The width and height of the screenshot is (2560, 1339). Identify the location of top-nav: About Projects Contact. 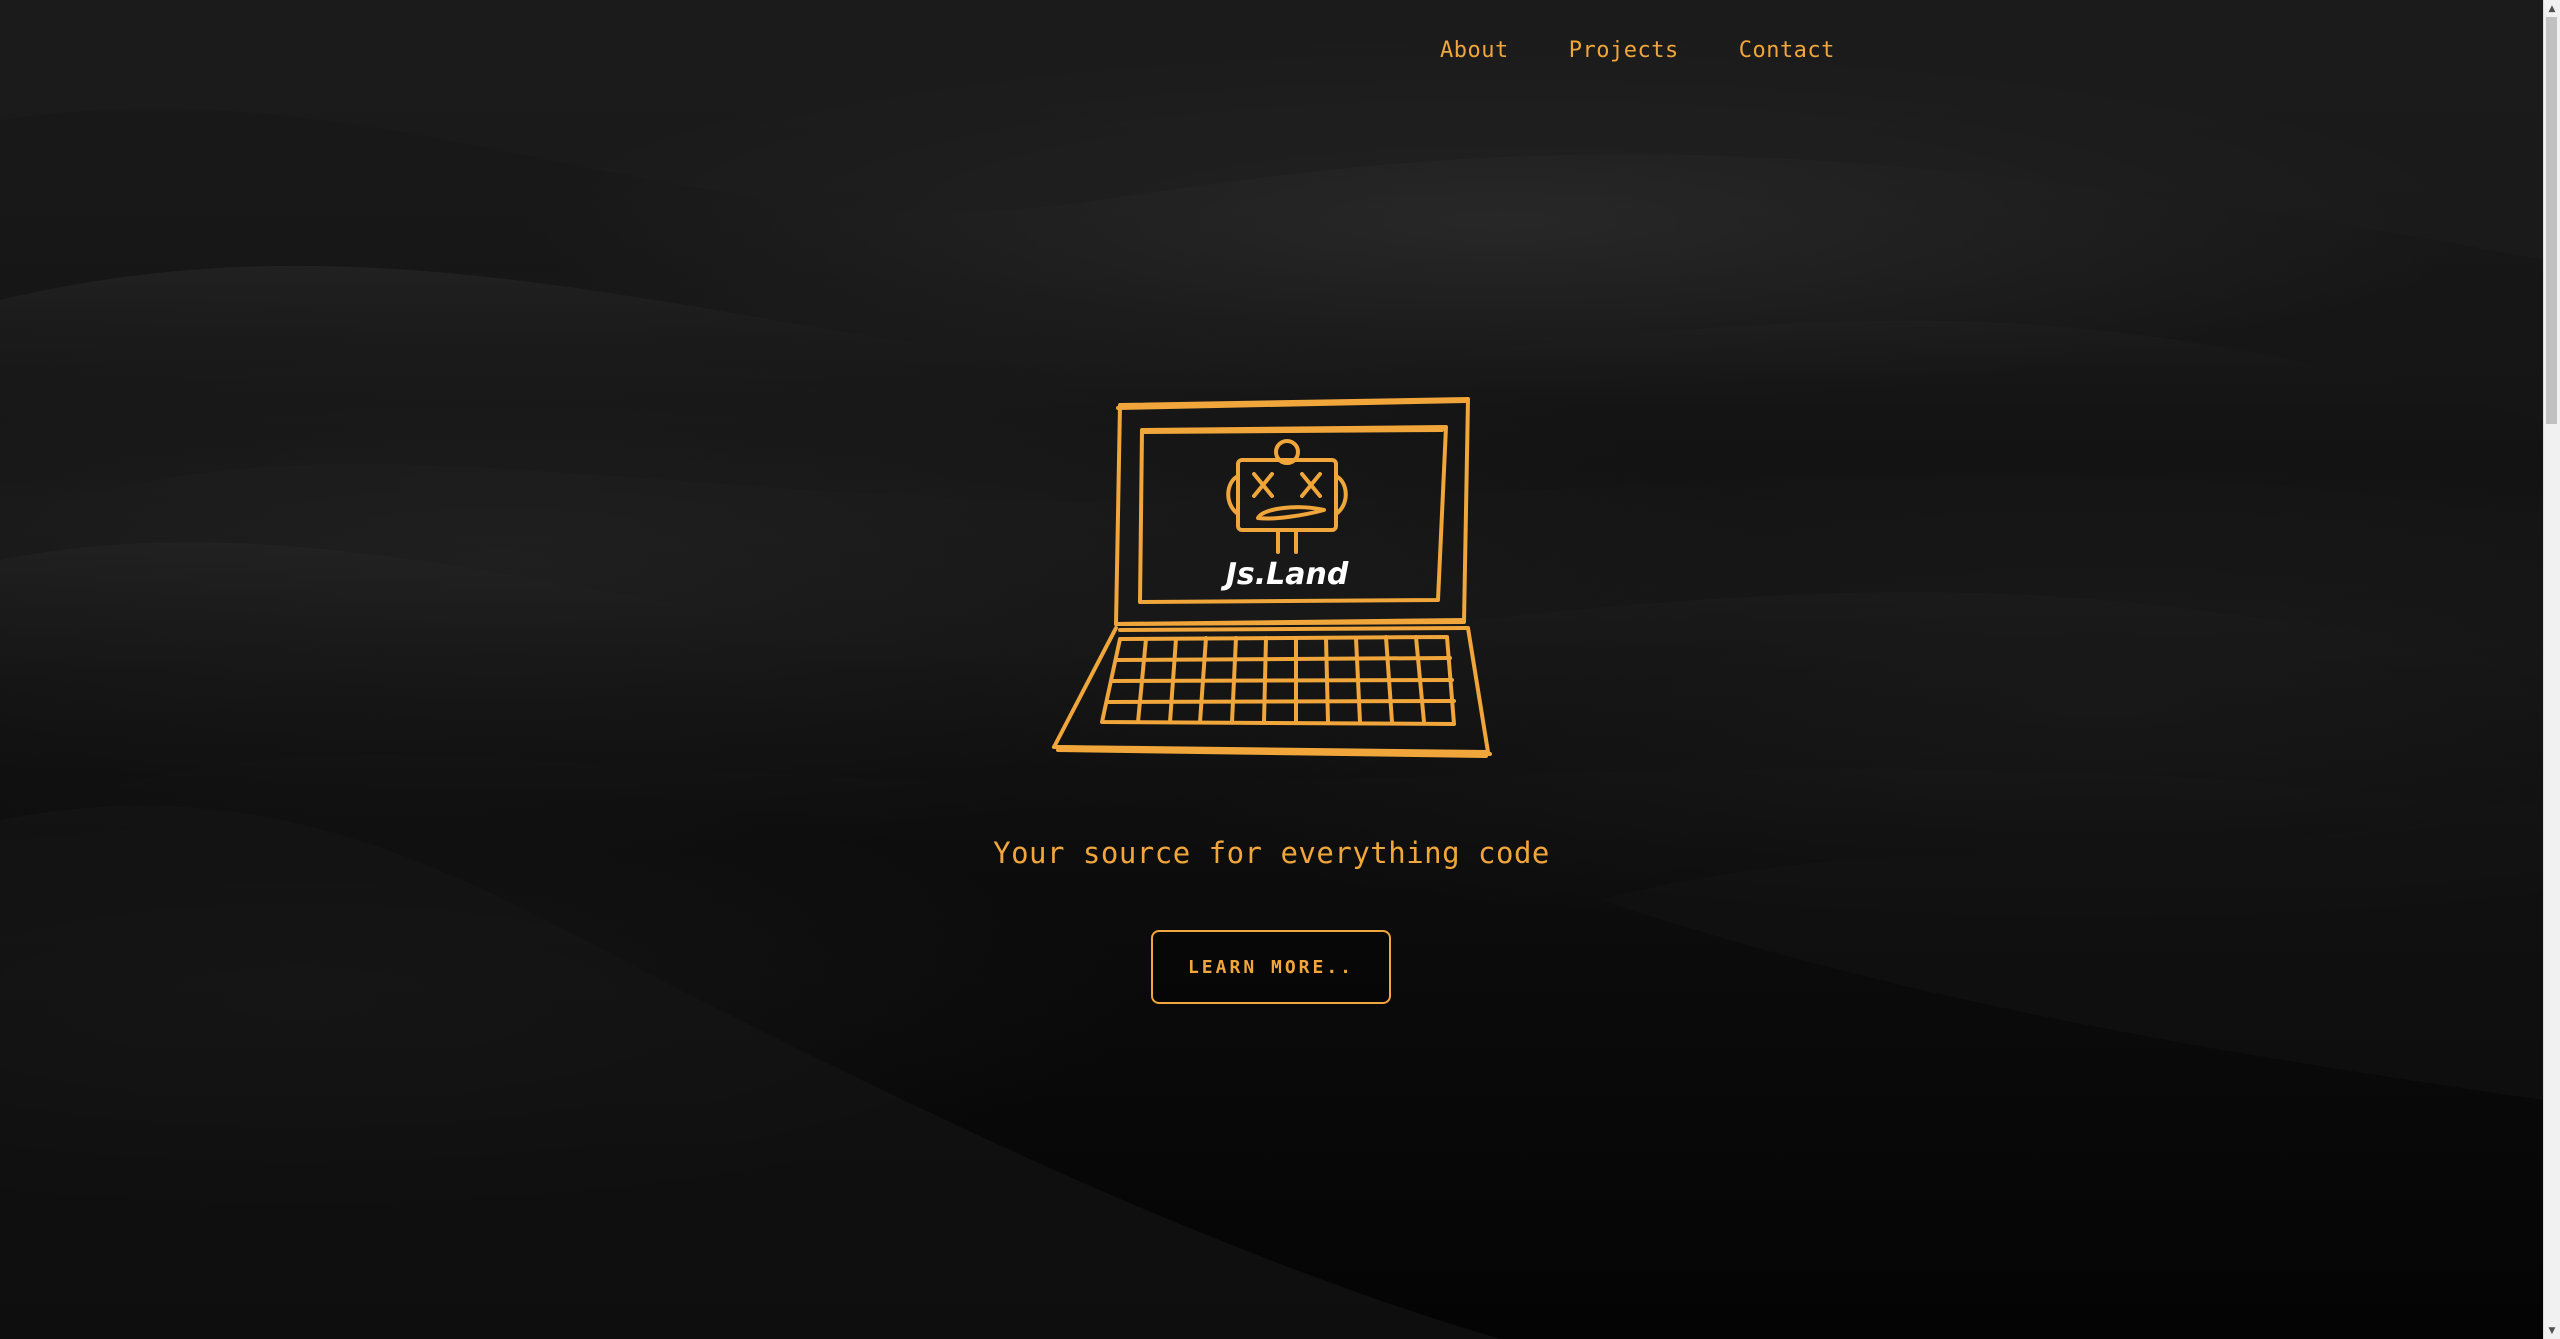
(1667, 50).